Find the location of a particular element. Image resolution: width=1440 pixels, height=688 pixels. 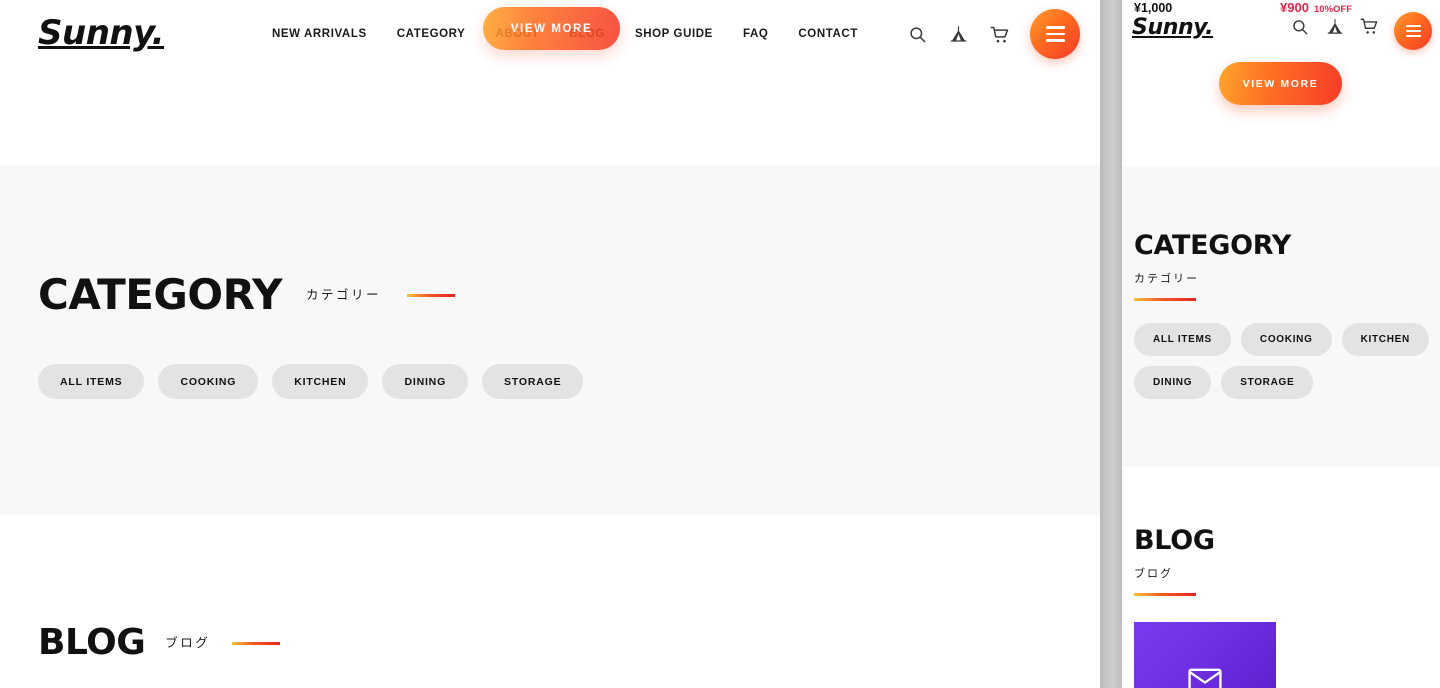

mobile-category-section-heading: CATEGORY カテゴリー is located at coordinates (1212, 265).